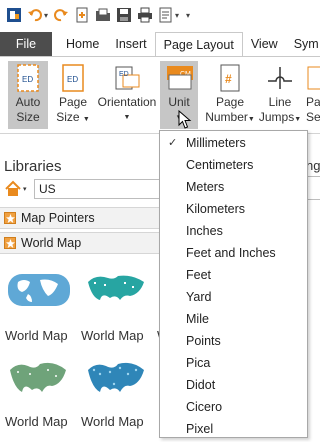  Describe the element at coordinates (38, 377) in the screenshot. I see `world-map-green-icon` at that location.